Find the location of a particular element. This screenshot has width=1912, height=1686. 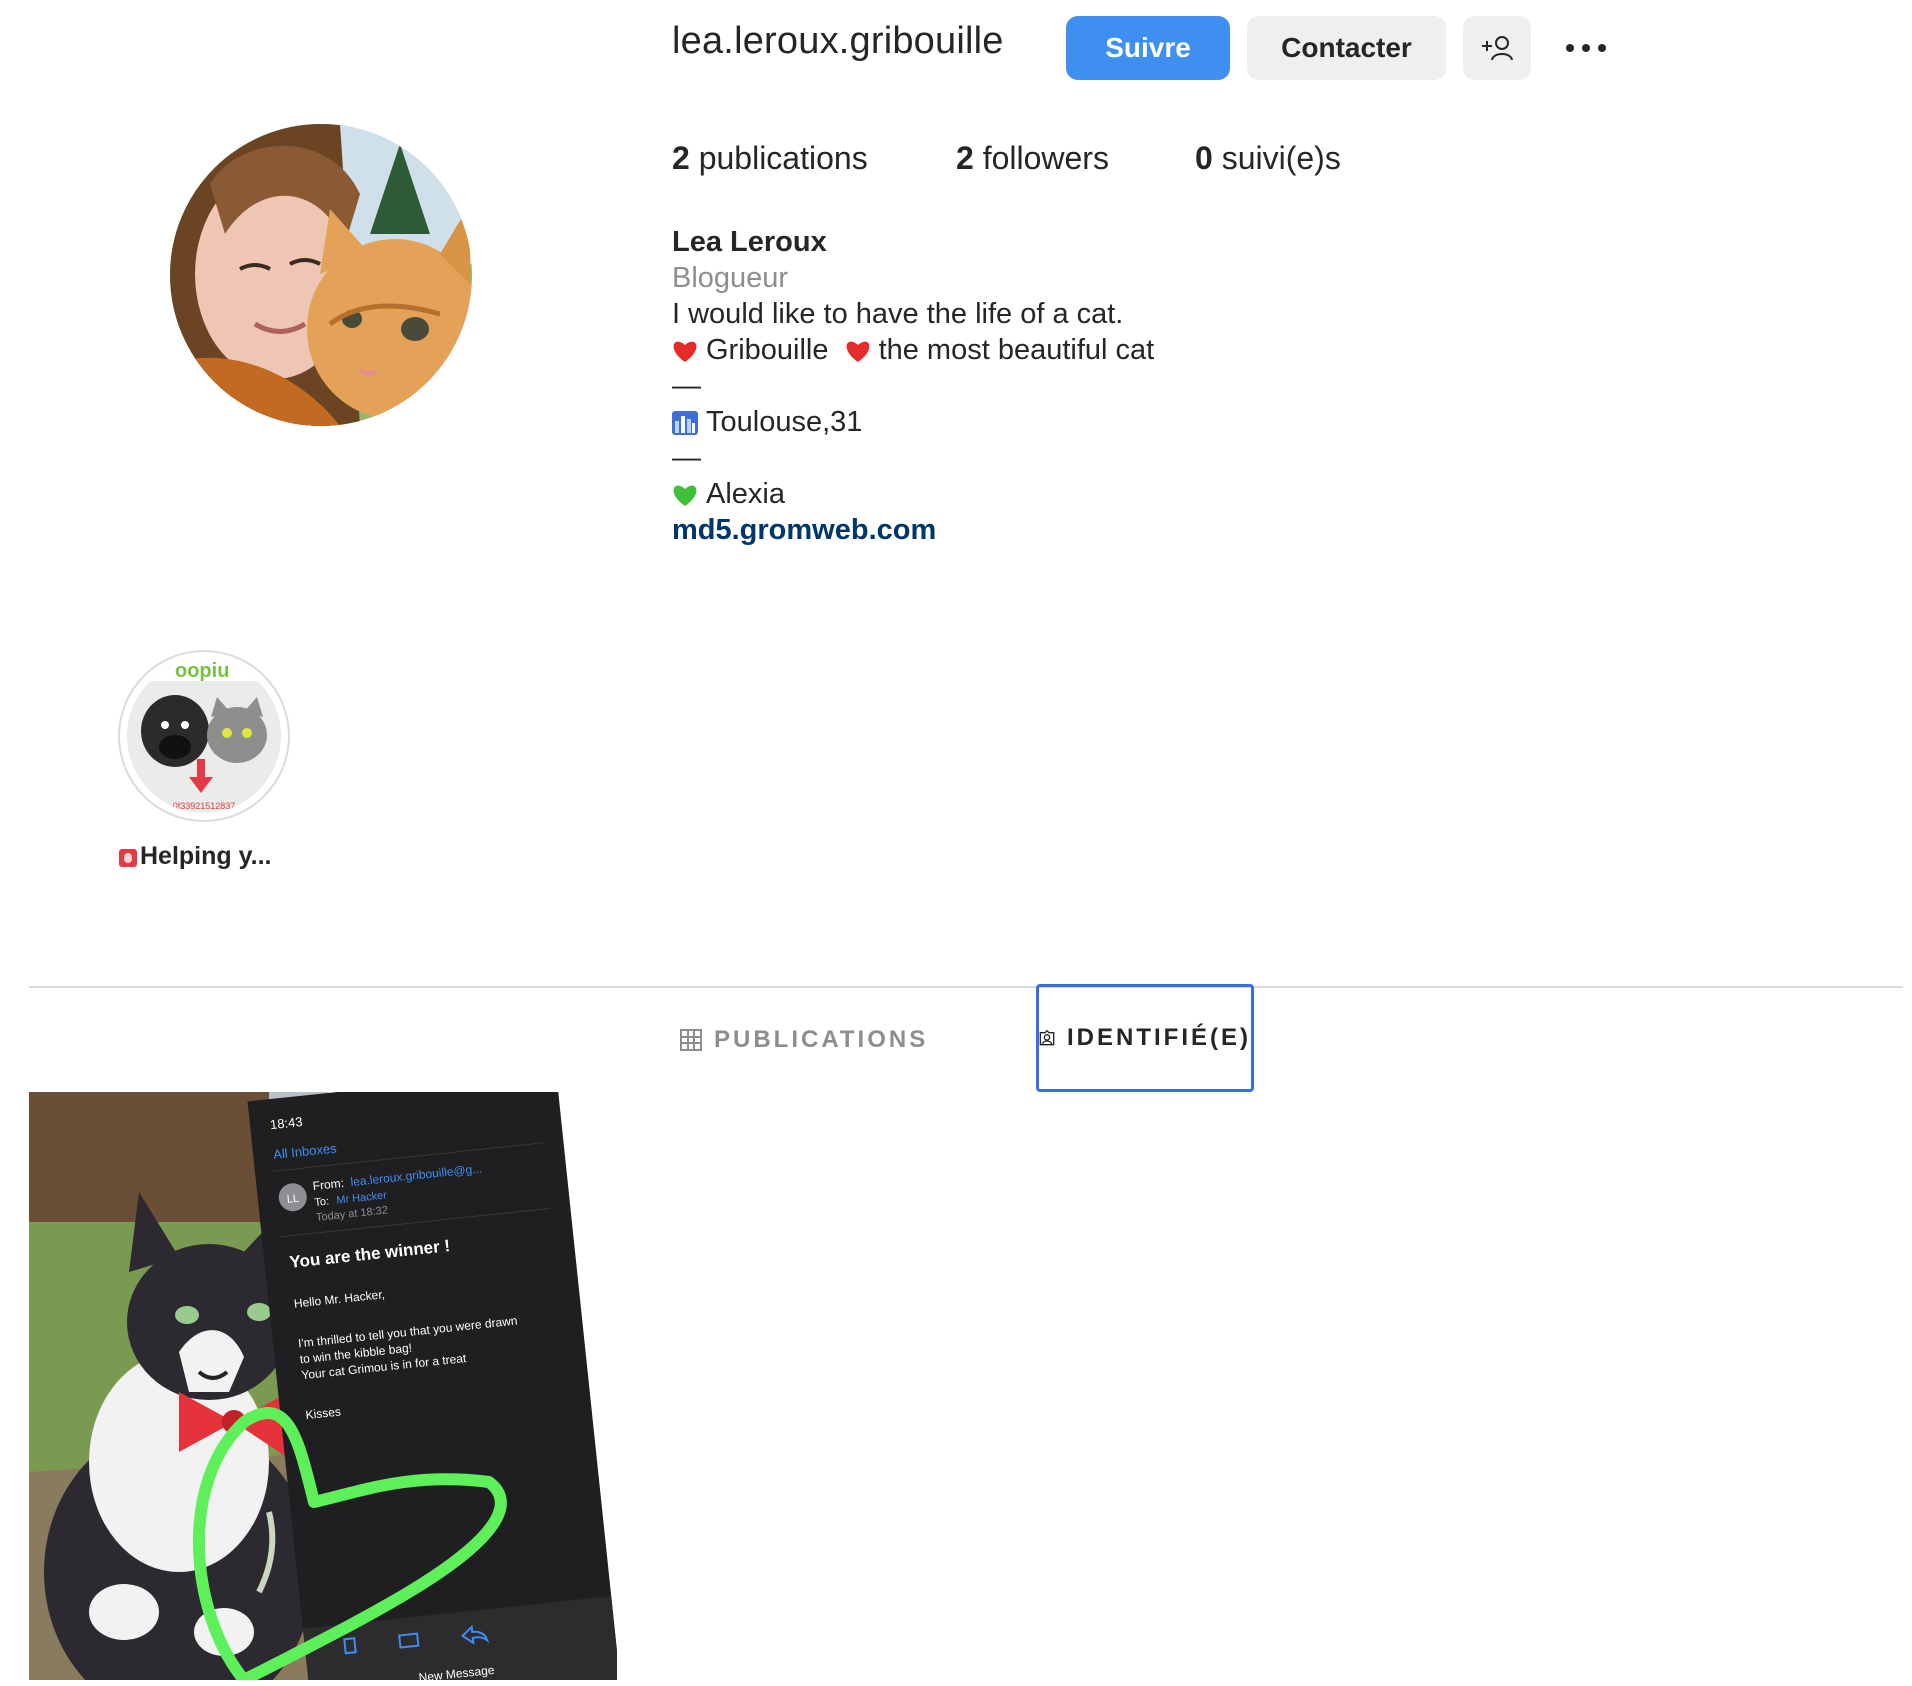

contact-button: Contacter is located at coordinates (1346, 48).